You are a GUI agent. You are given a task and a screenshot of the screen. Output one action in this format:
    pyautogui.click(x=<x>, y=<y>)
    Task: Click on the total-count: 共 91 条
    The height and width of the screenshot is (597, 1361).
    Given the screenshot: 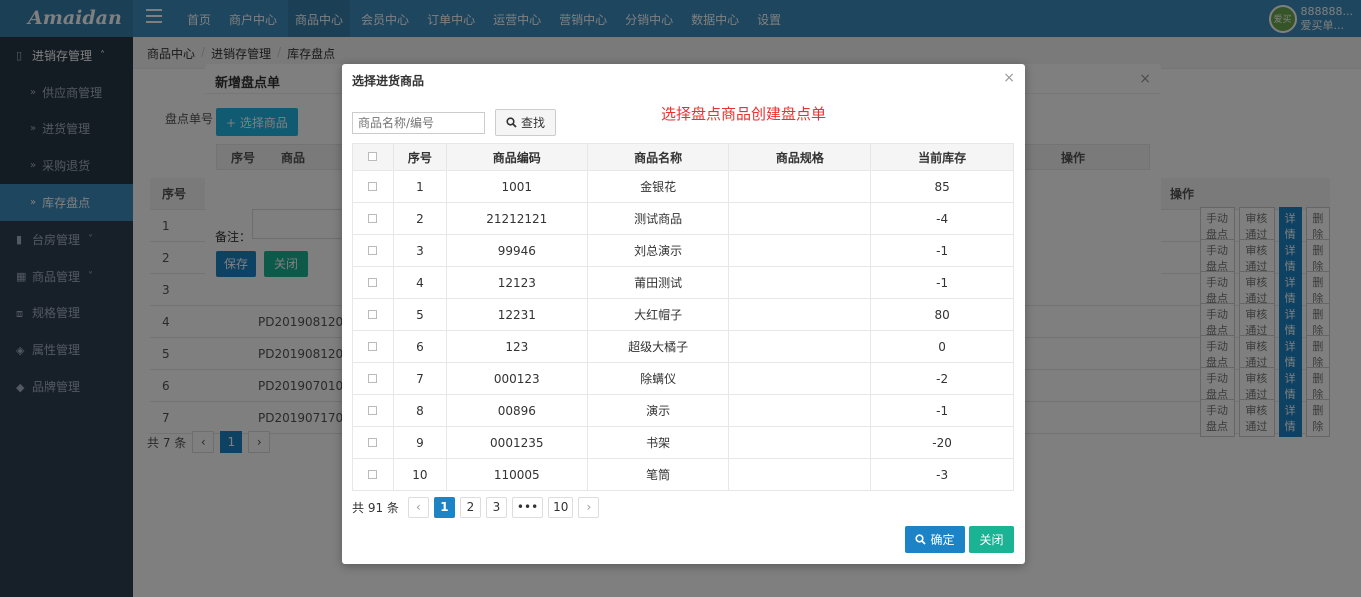 What is the action you would take?
    pyautogui.click(x=375, y=508)
    